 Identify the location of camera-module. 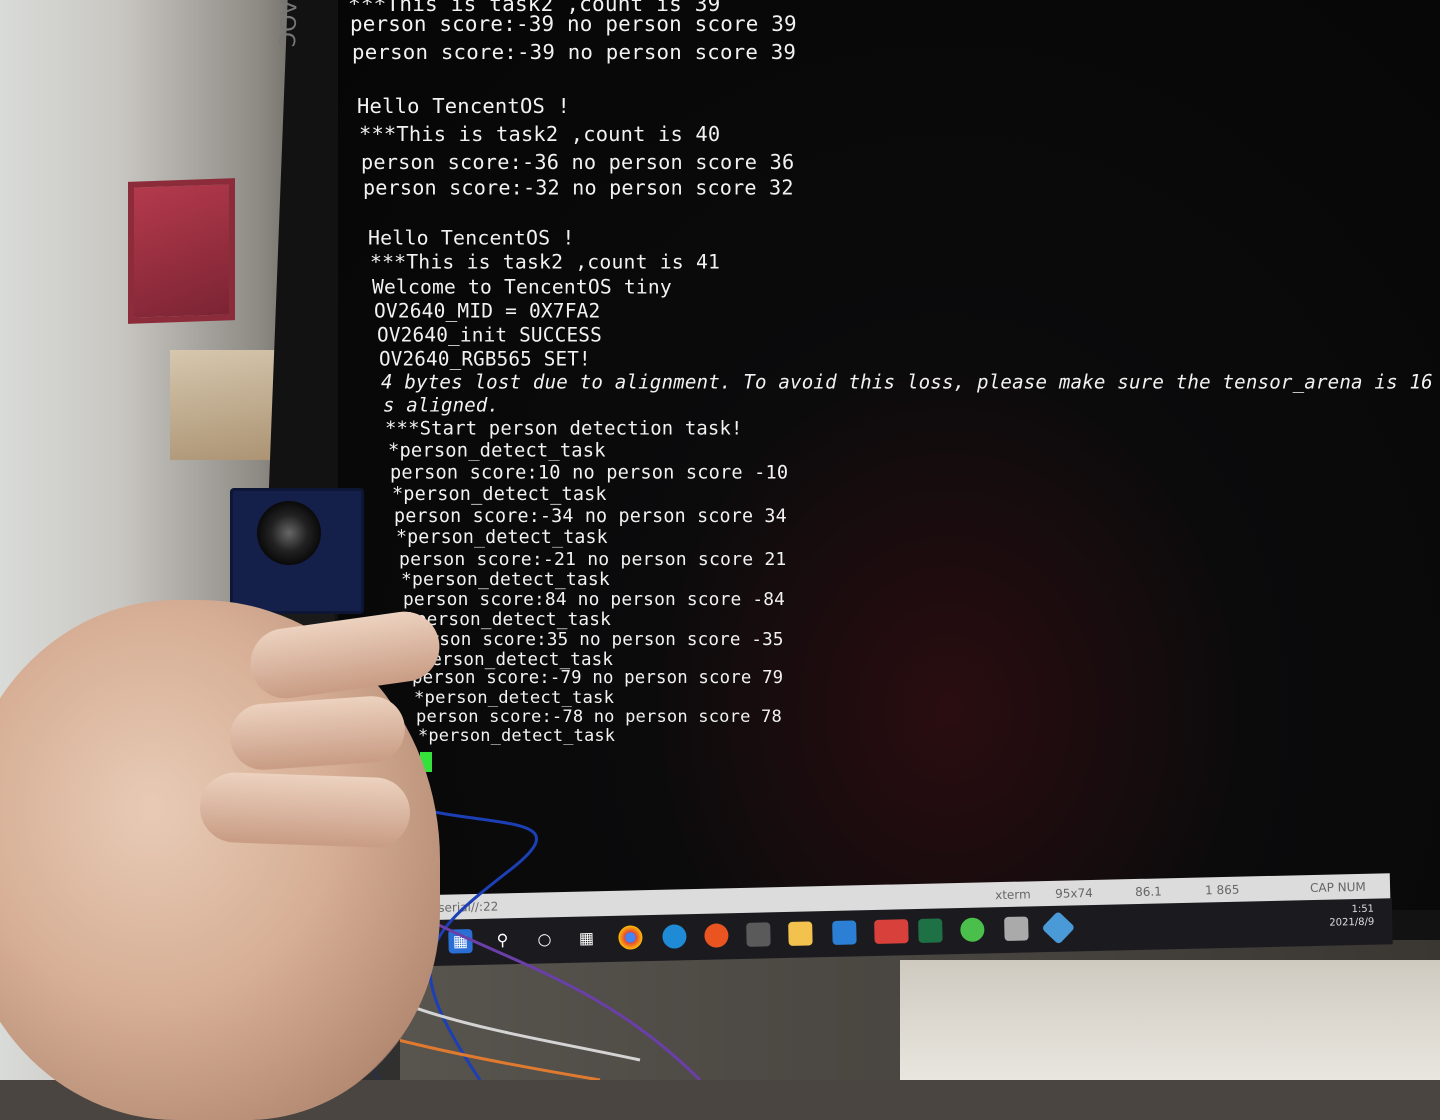
(297, 551).